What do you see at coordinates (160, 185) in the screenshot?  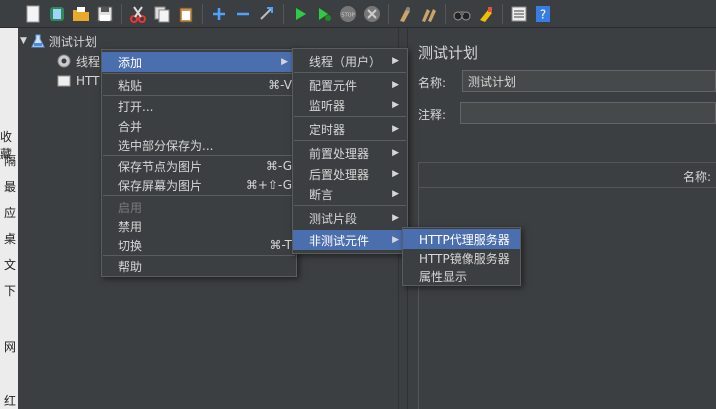 I see `menu-item-label: 保存屏幕为图片` at bounding box center [160, 185].